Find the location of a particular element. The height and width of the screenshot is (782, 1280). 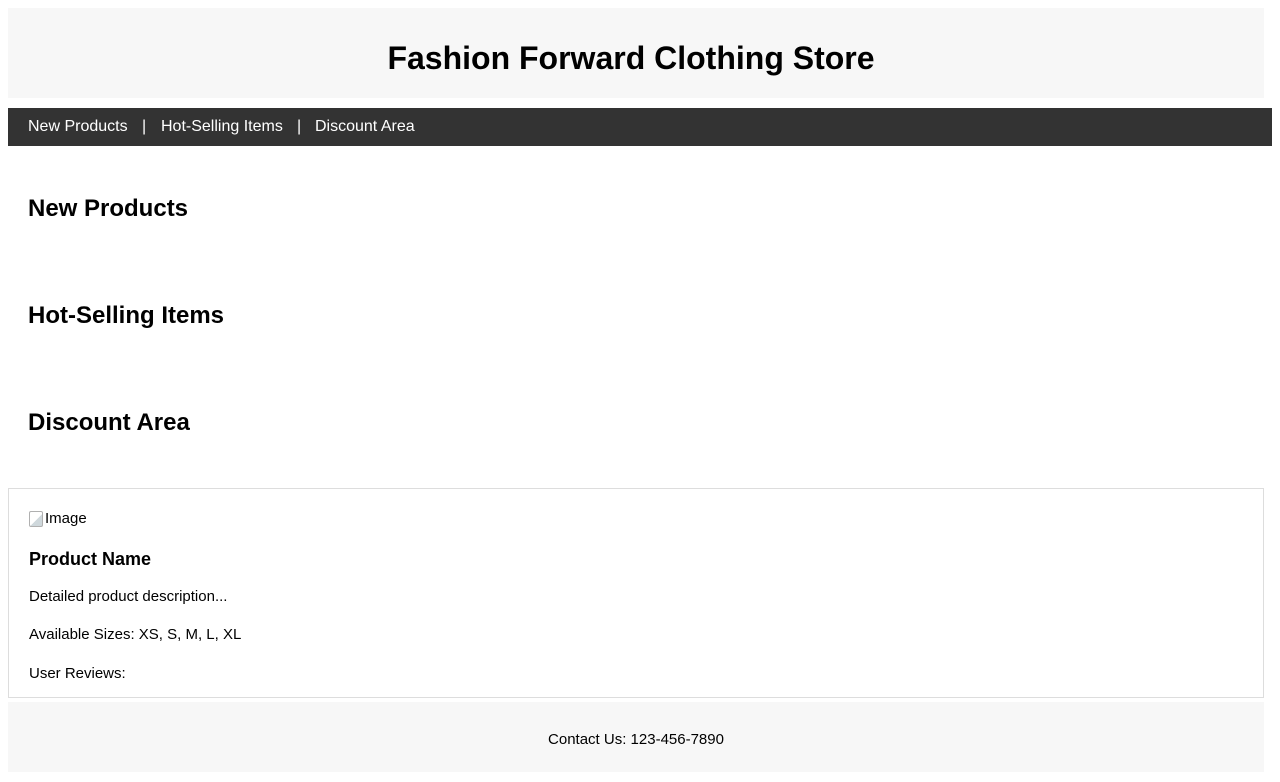

site-footer: Contact Us: 123-456-7890 is located at coordinates (636, 737).